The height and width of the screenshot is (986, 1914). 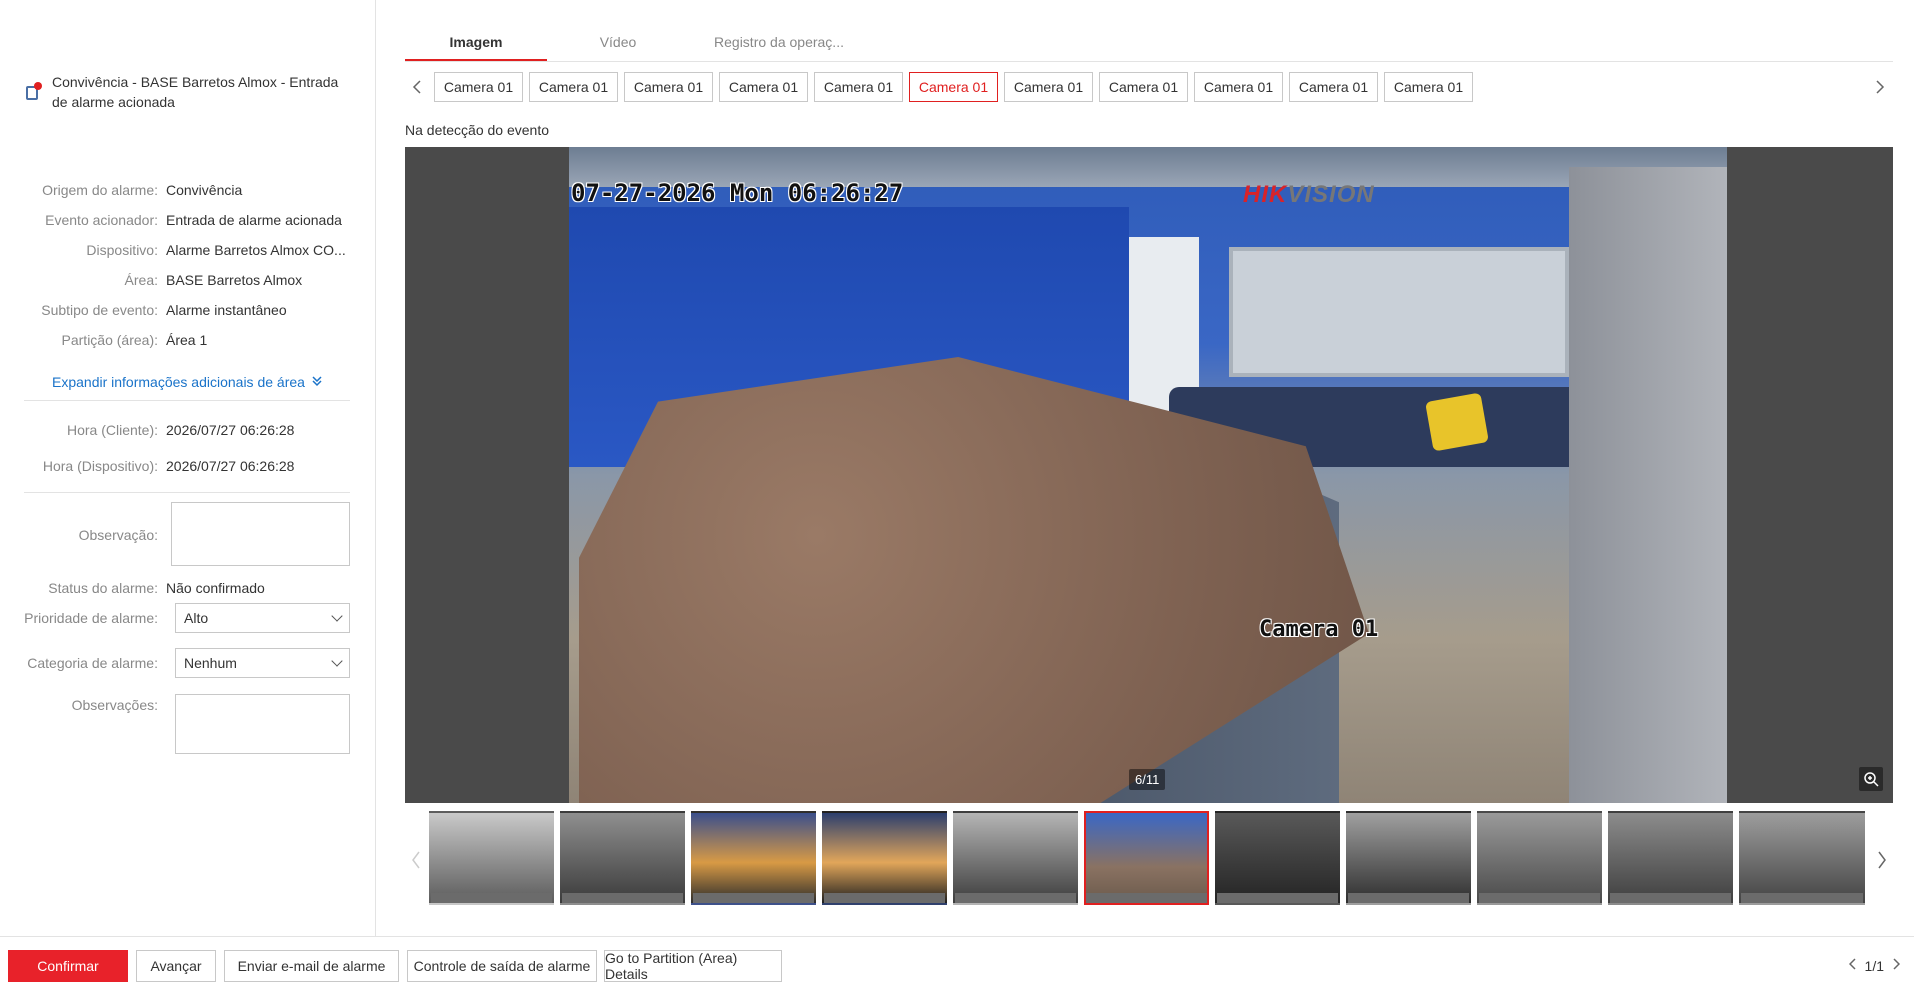 I want to click on image-counter: 6/11, so click(x=1147, y=779).